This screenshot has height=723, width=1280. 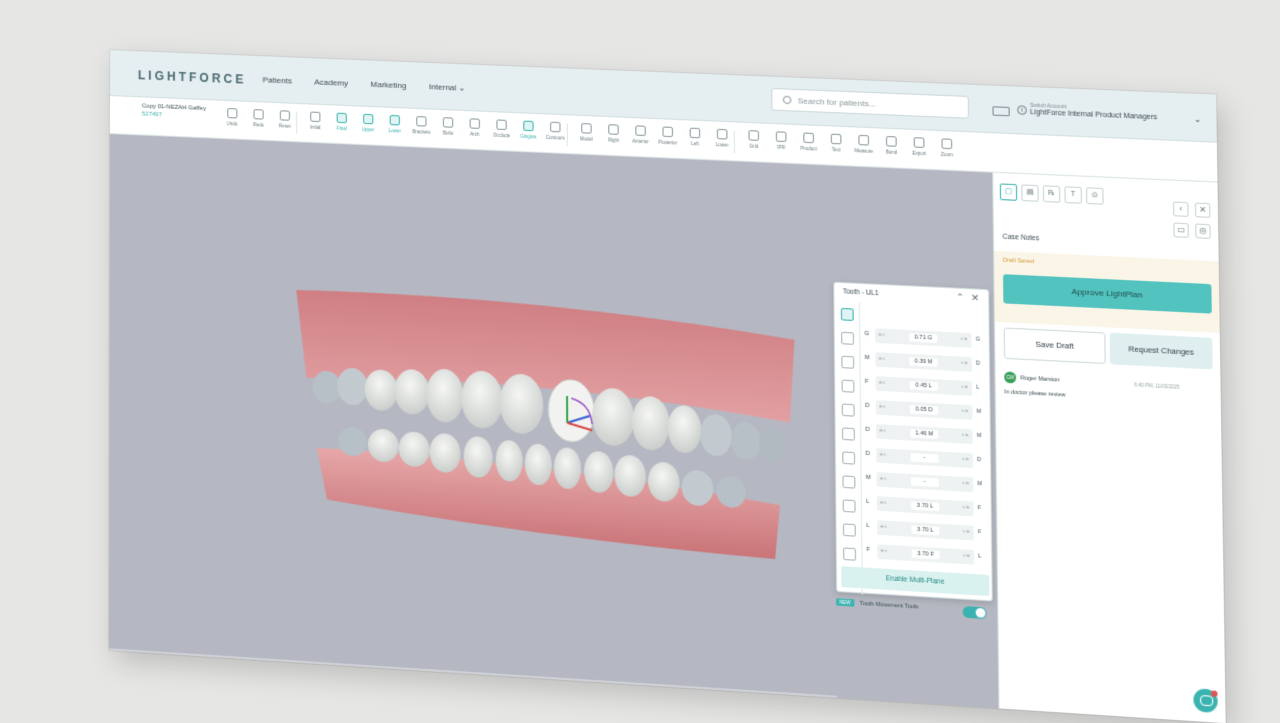 What do you see at coordinates (421, 128) in the screenshot?
I see `toolbar-button-brackets: Brackets` at bounding box center [421, 128].